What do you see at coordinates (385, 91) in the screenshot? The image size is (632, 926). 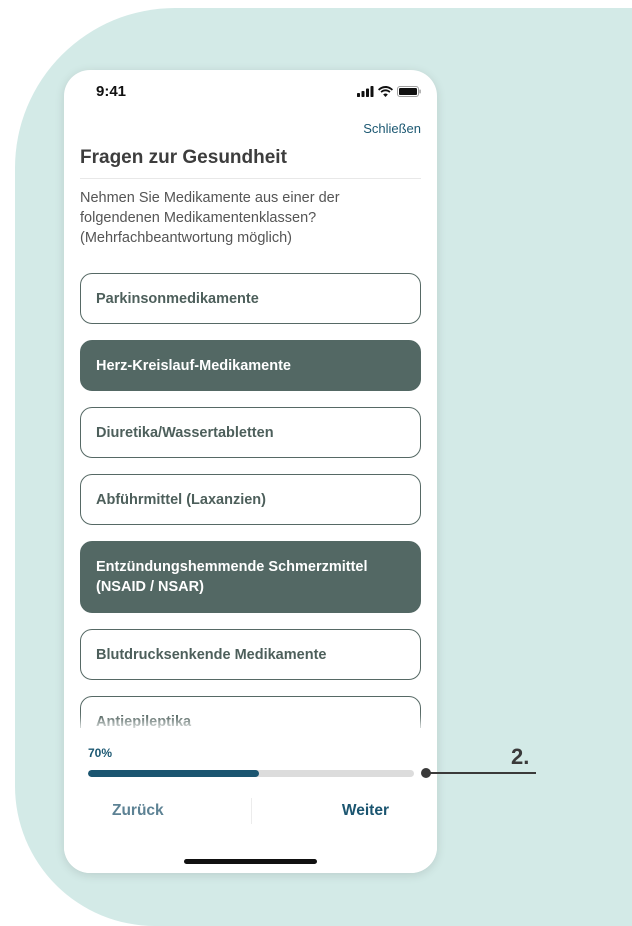 I see `wifi-icon` at bounding box center [385, 91].